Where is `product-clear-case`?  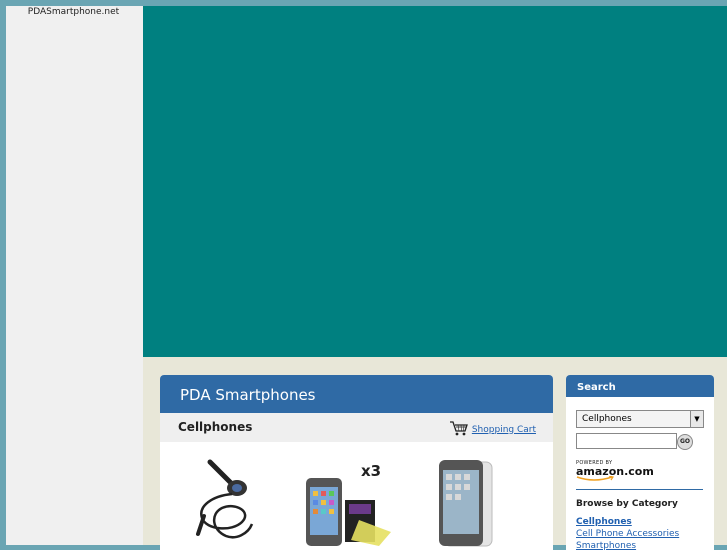 product-clear-case is located at coordinates (466, 505).